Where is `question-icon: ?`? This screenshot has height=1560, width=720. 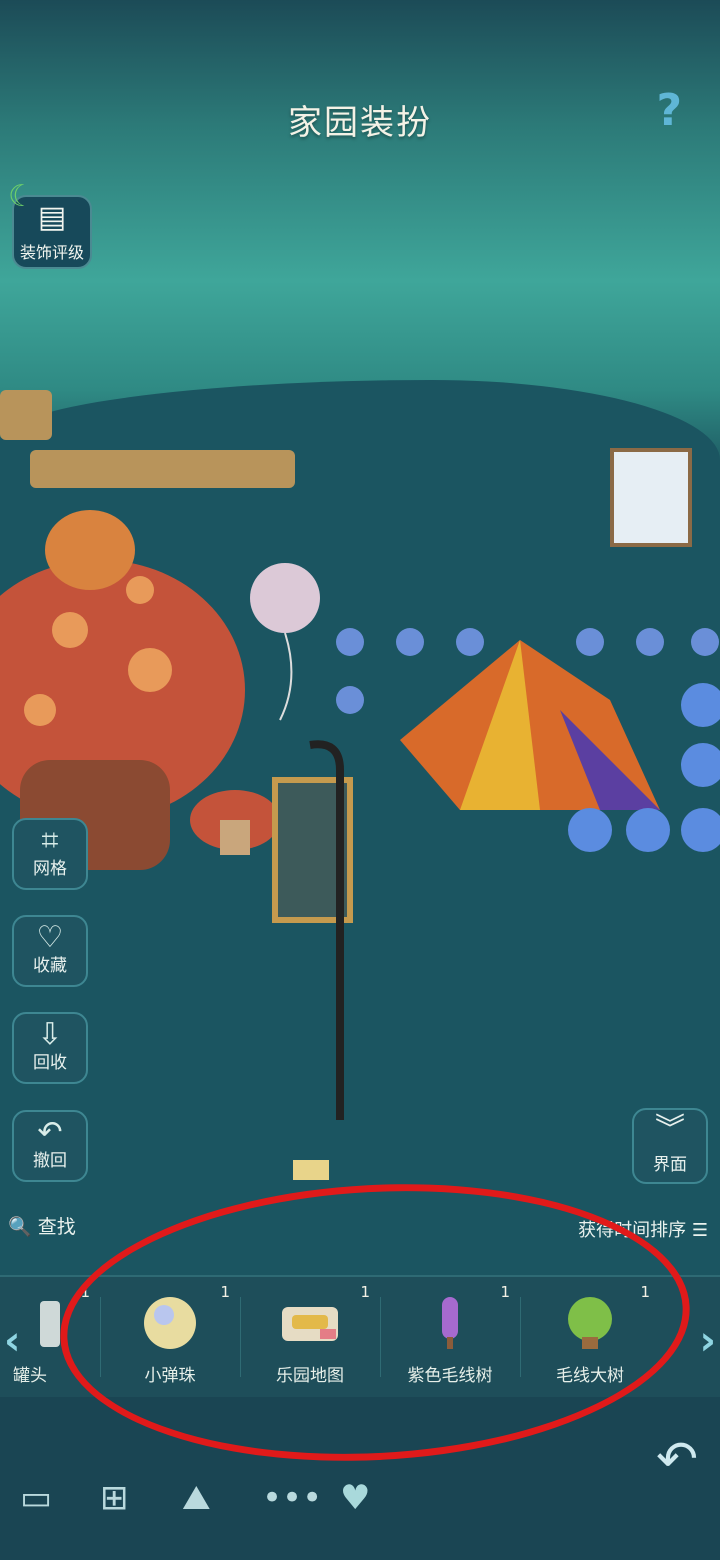 question-icon: ? is located at coordinates (669, 110).